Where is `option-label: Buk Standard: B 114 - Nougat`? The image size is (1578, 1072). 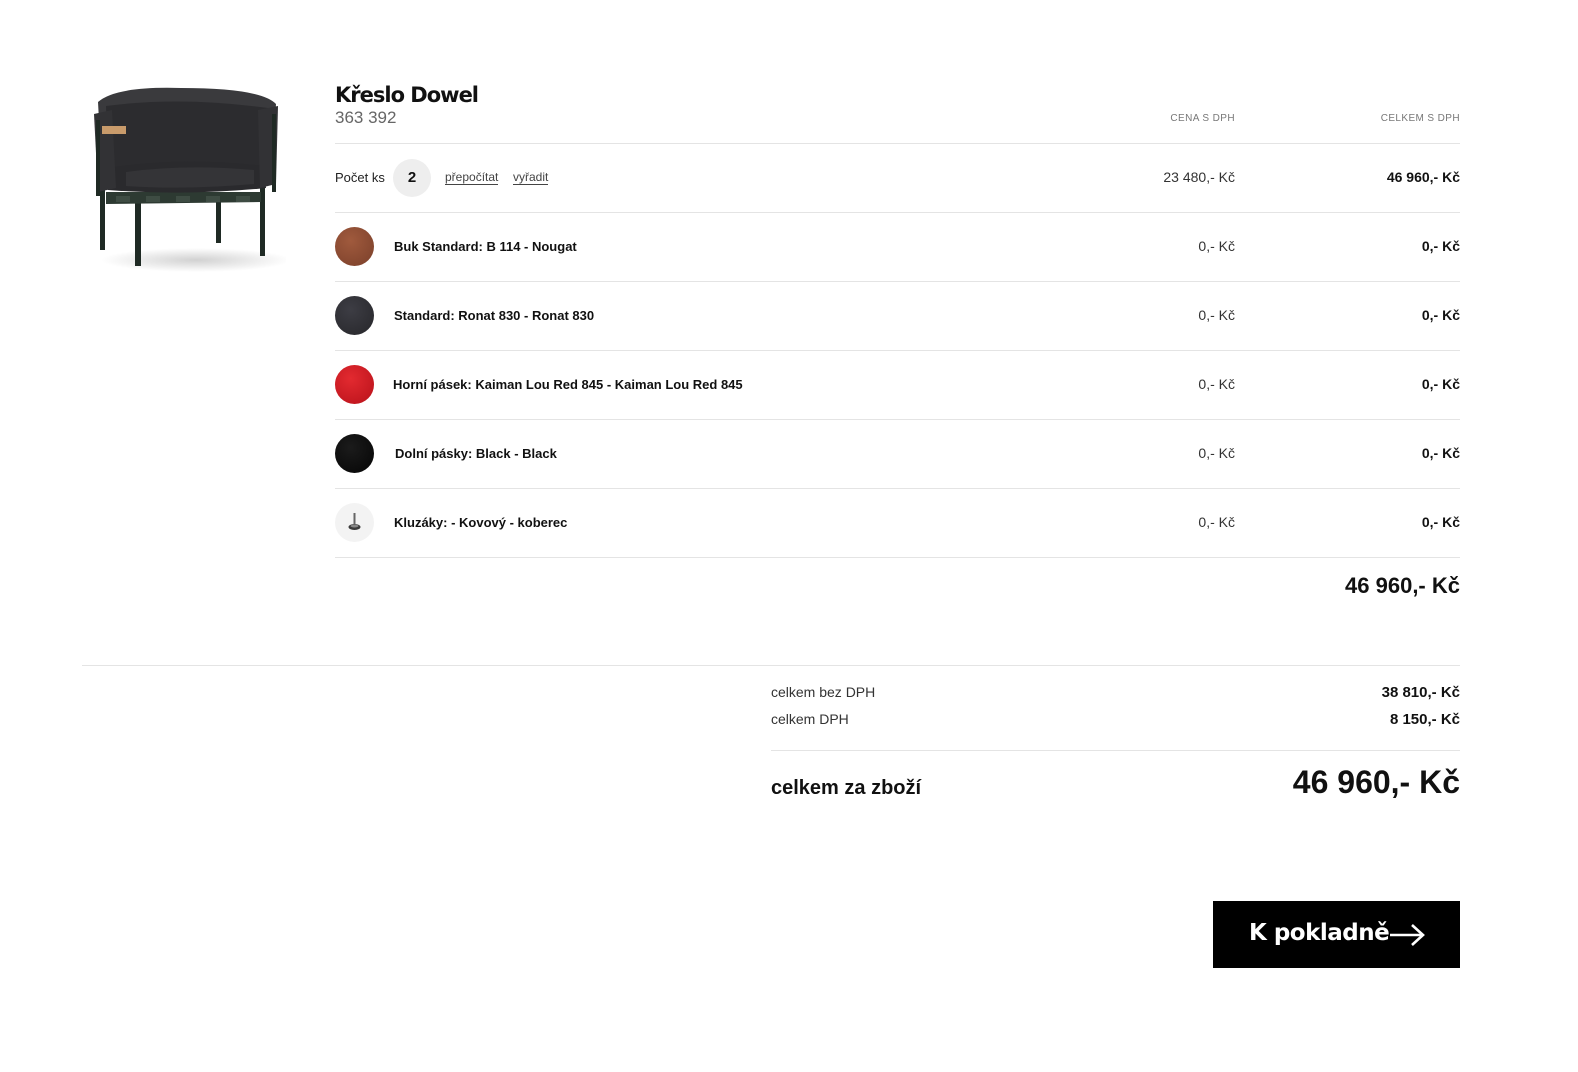 option-label: Buk Standard: B 114 - Nougat is located at coordinates (485, 246).